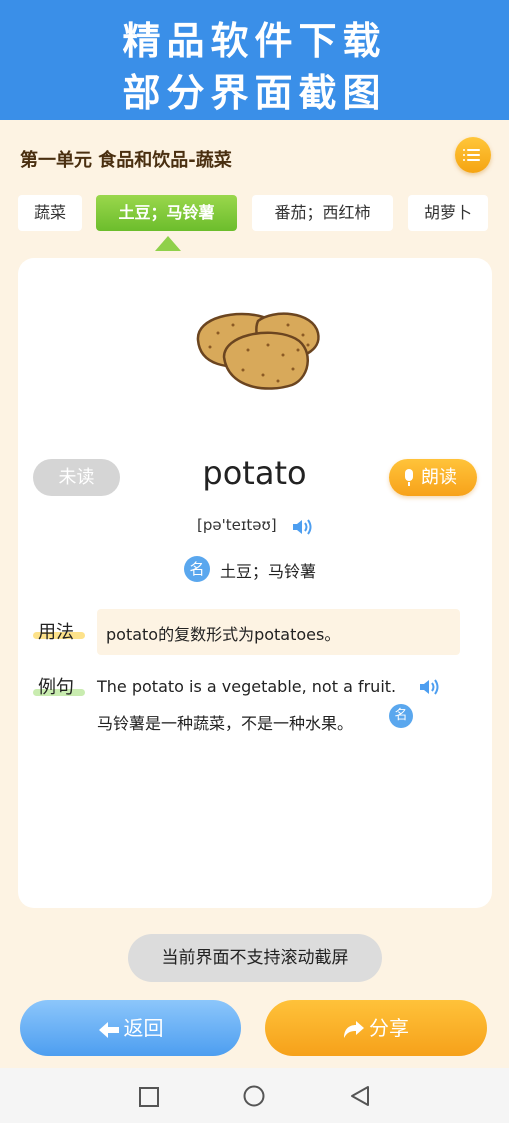 Image resolution: width=509 pixels, height=1123 pixels. I want to click on back-nav-icon, so click(360, 1096).